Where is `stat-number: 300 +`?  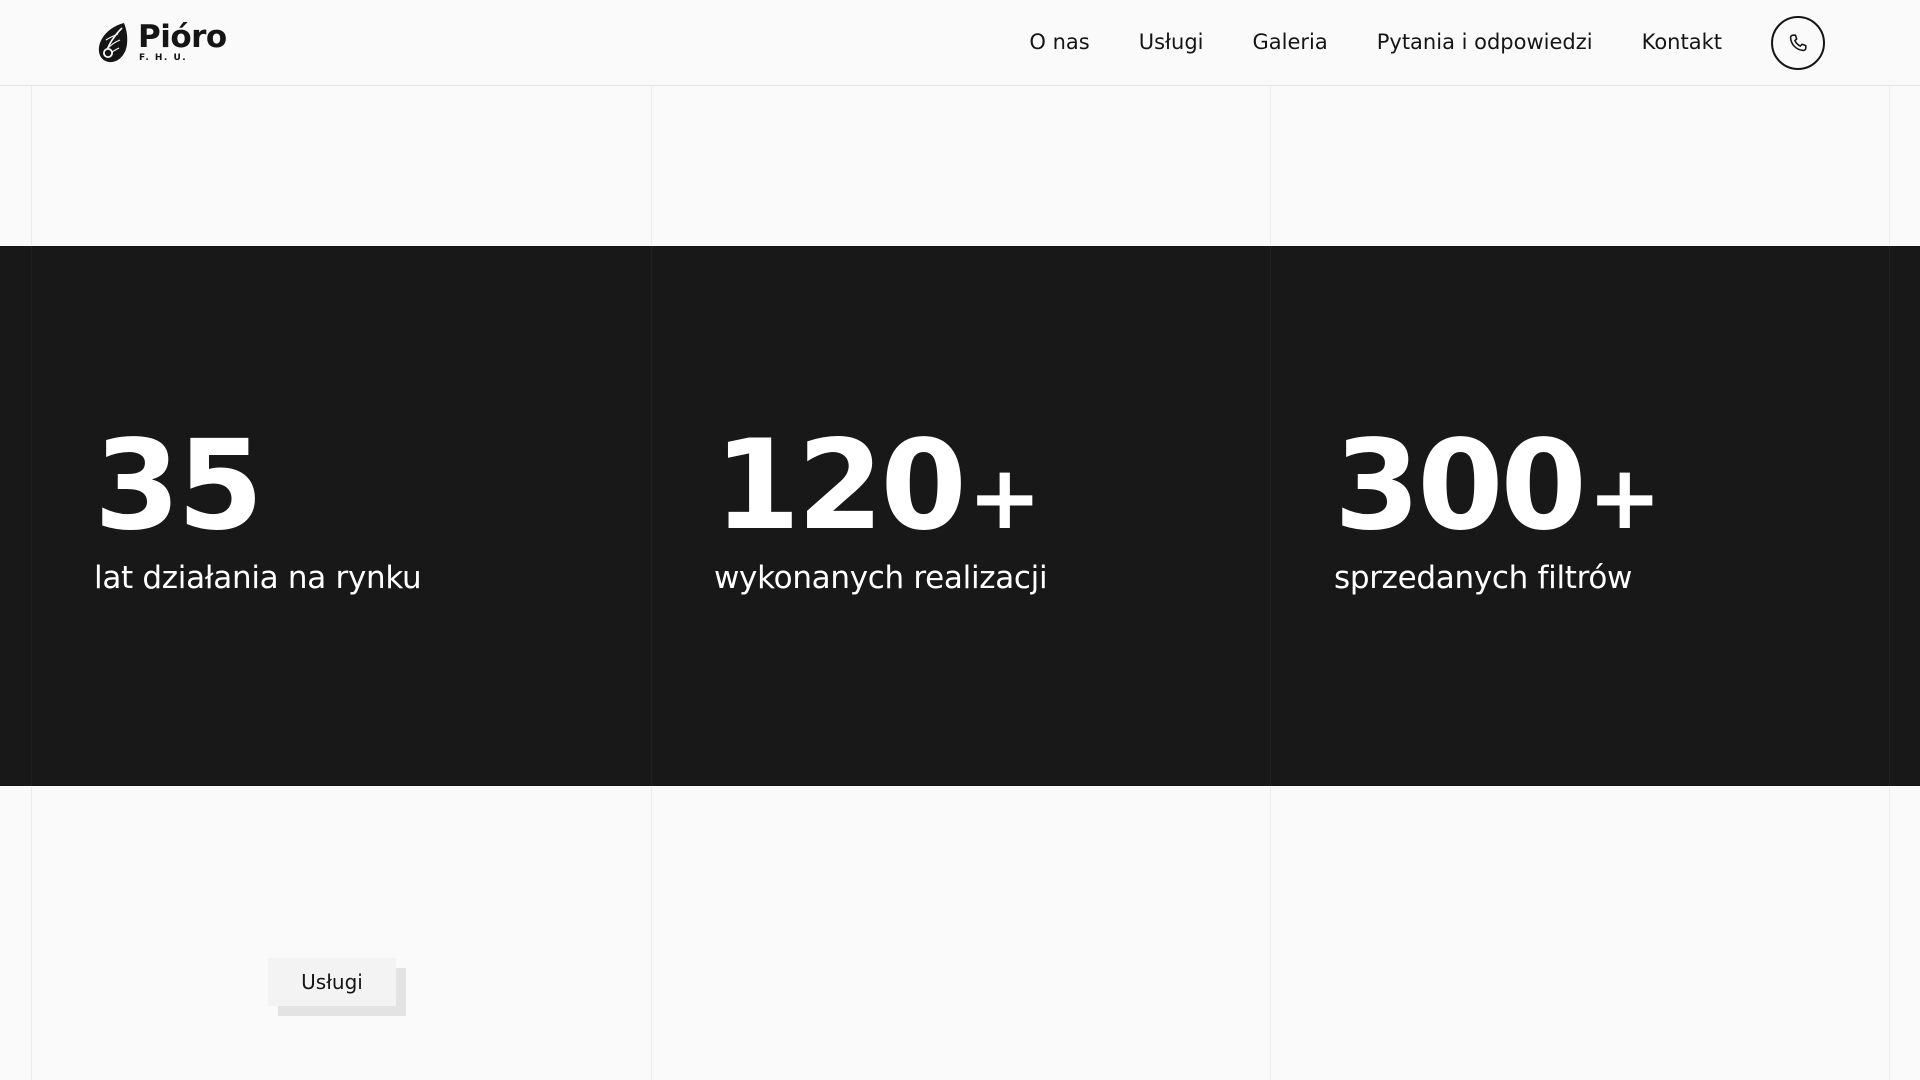 stat-number: 300 + is located at coordinates (1498, 486).